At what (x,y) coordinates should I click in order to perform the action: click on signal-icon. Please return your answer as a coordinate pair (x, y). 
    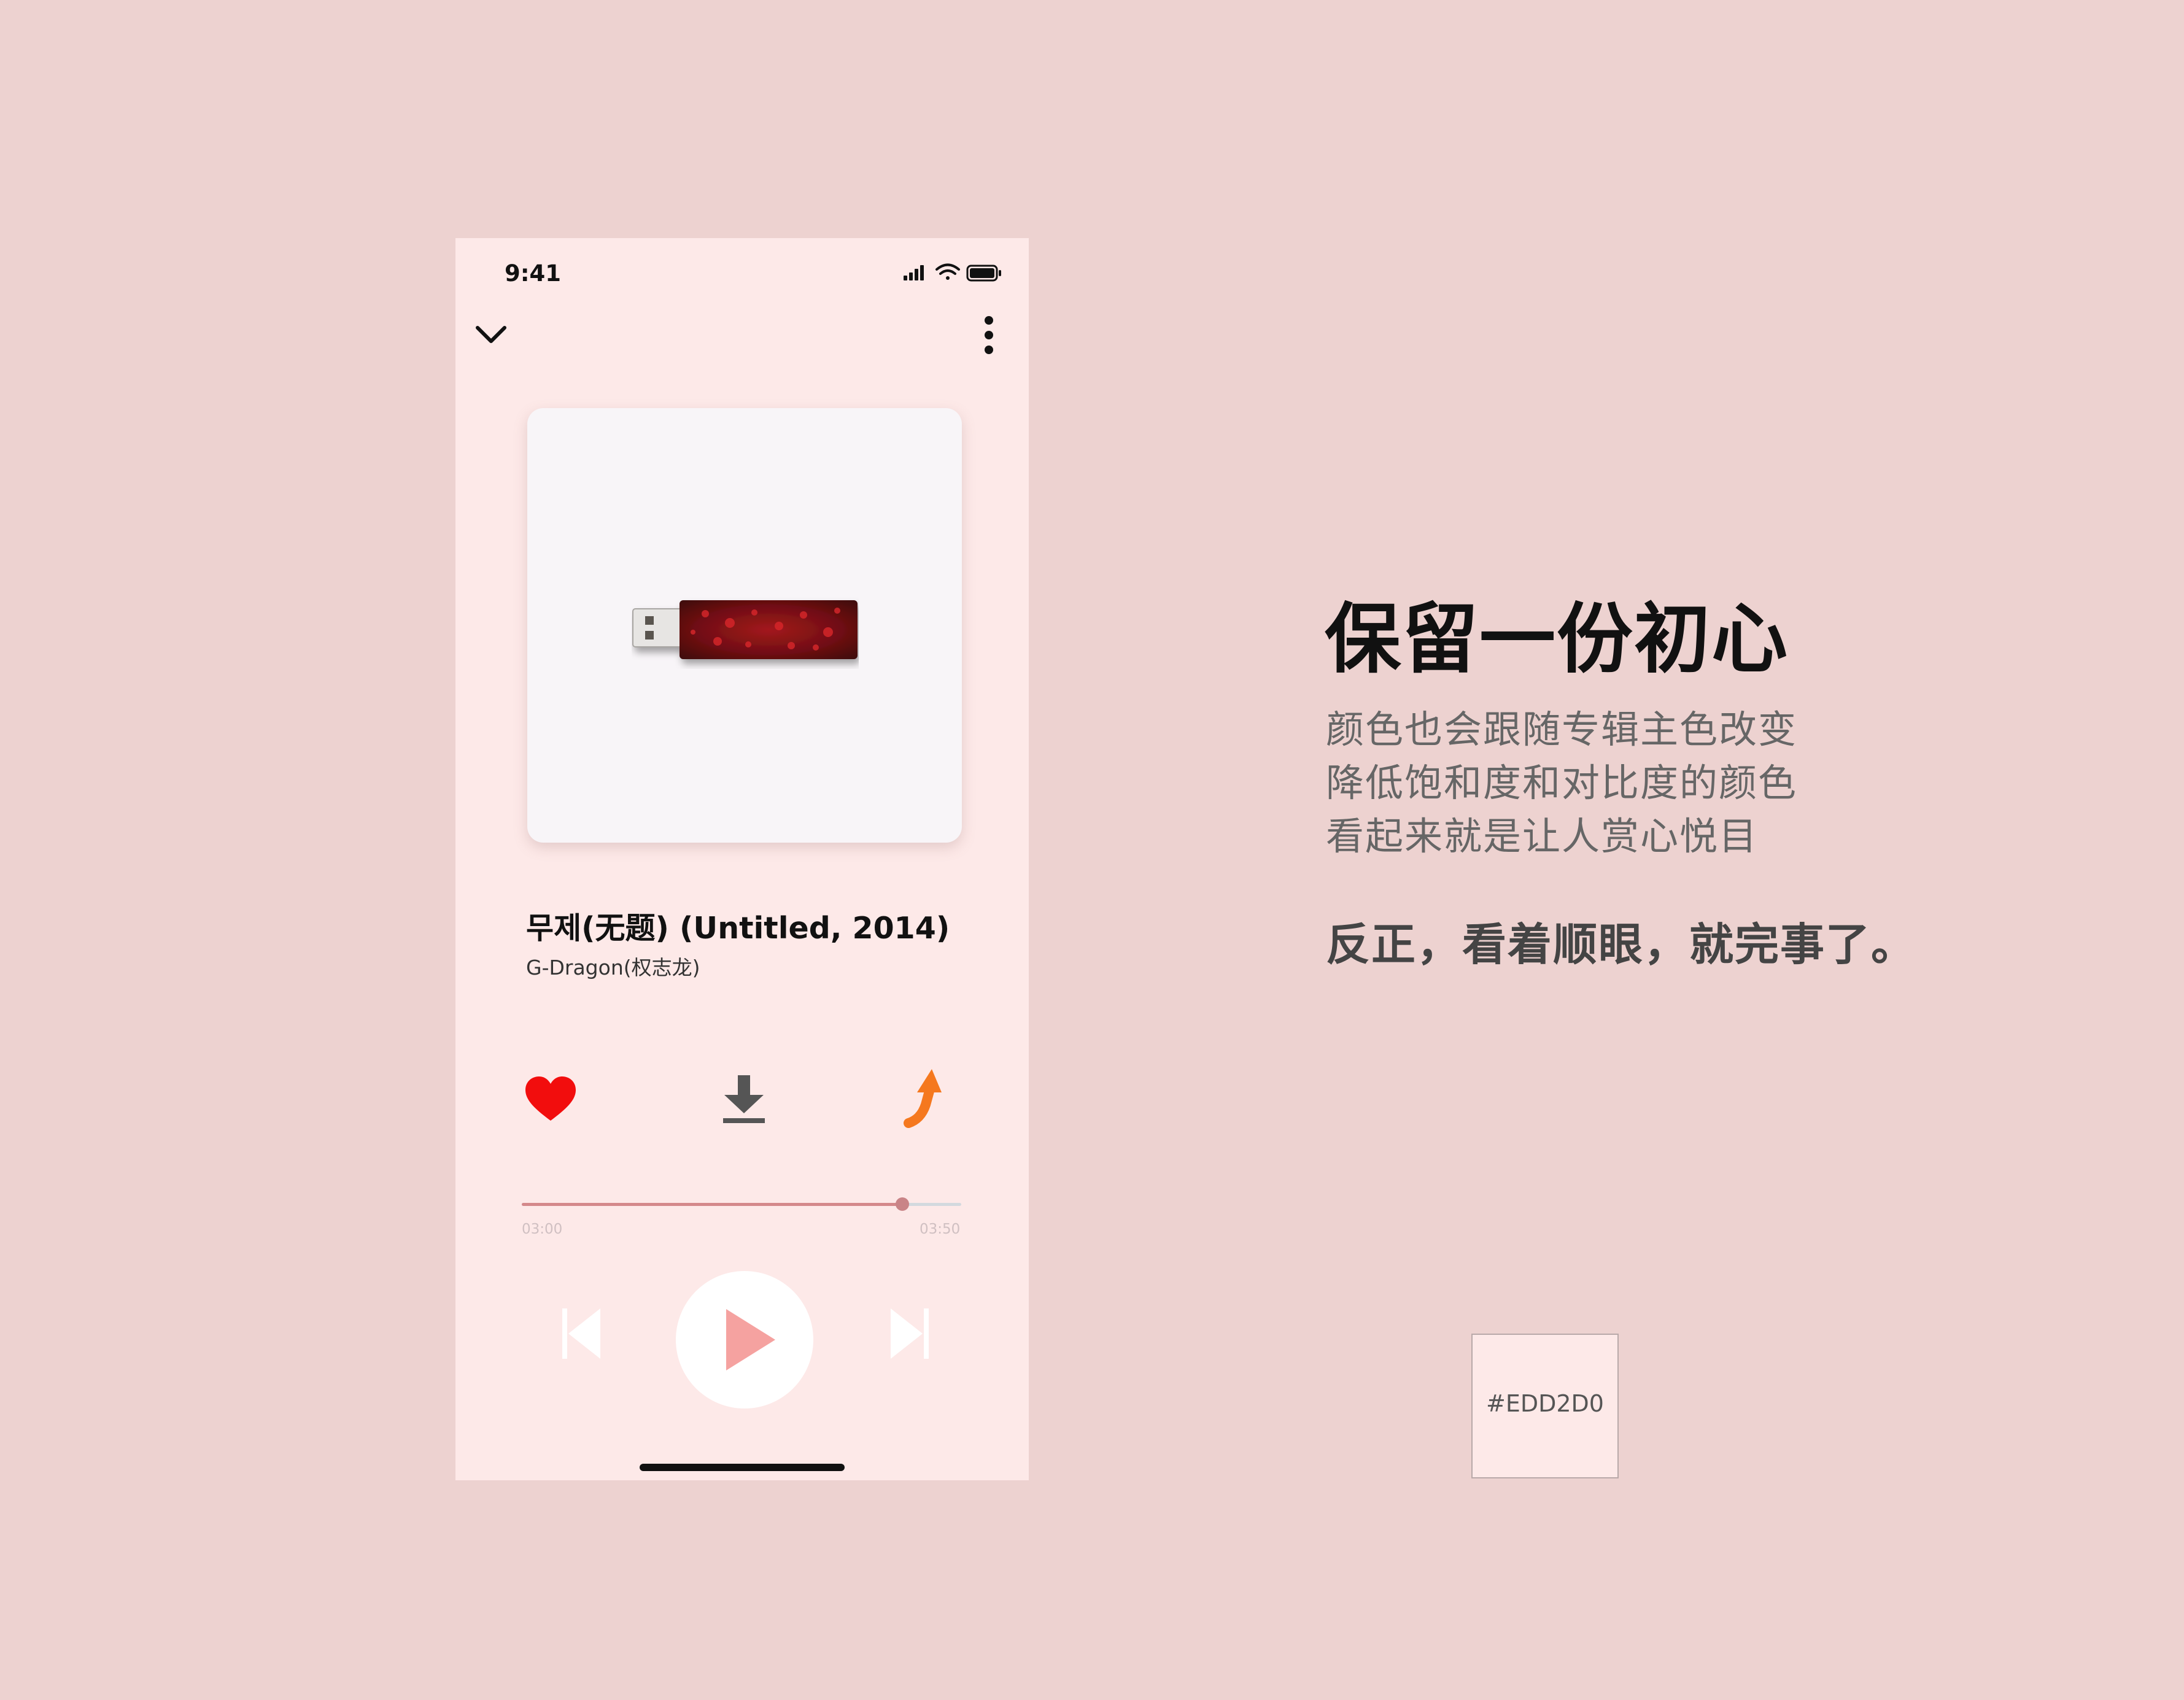
    Looking at the image, I should click on (914, 272).